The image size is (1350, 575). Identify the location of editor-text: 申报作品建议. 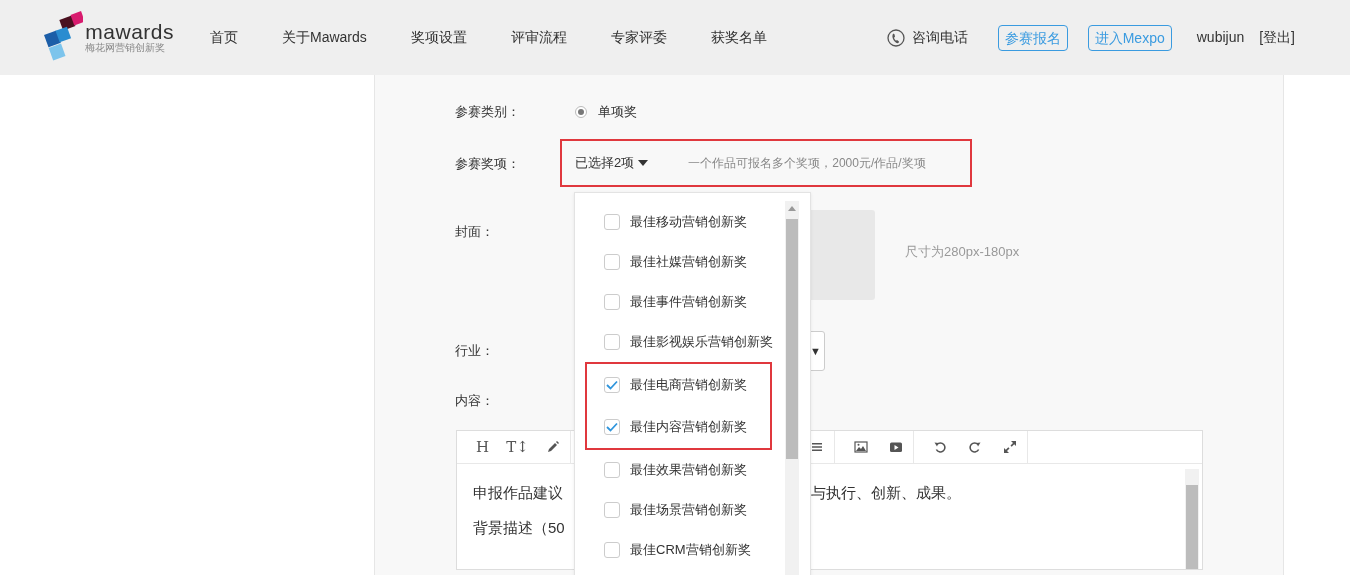
(518, 493).